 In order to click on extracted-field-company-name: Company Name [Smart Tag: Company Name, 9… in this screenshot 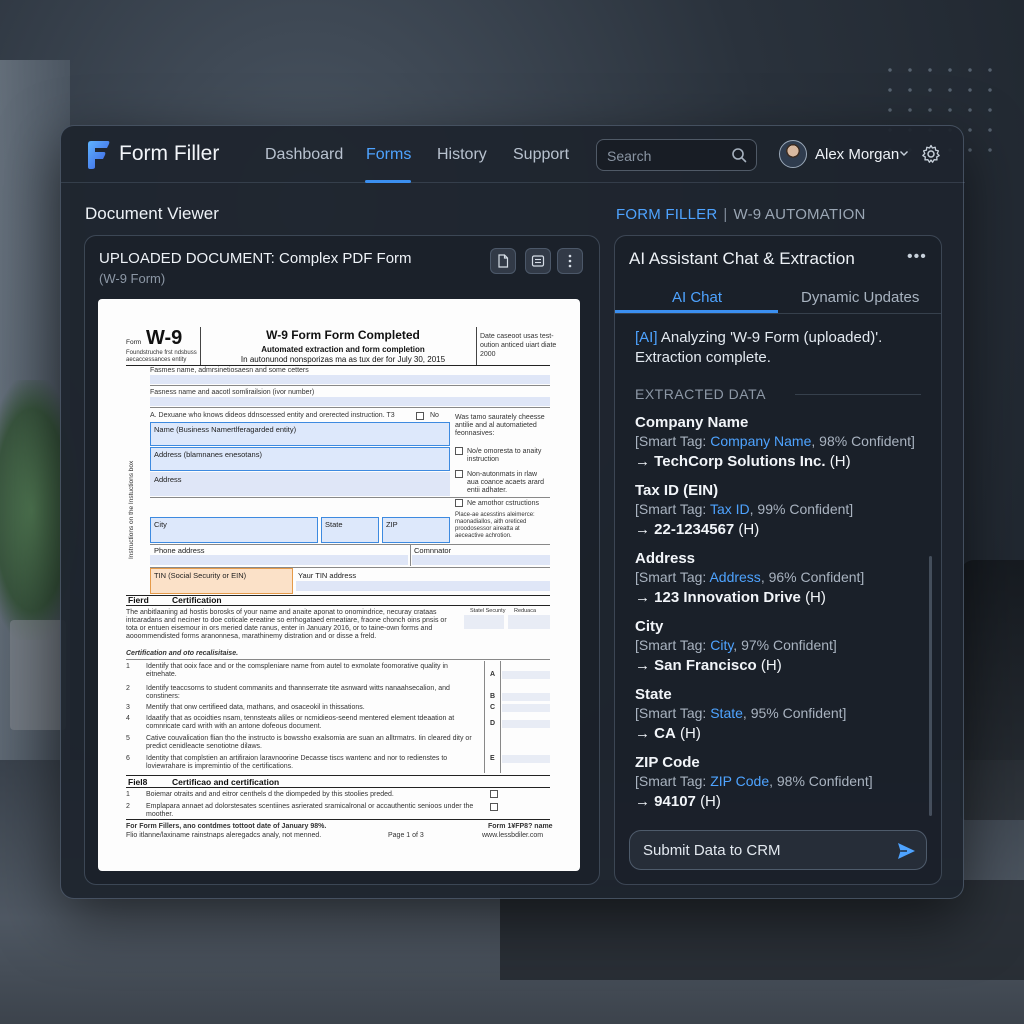, I will do `click(783, 442)`.